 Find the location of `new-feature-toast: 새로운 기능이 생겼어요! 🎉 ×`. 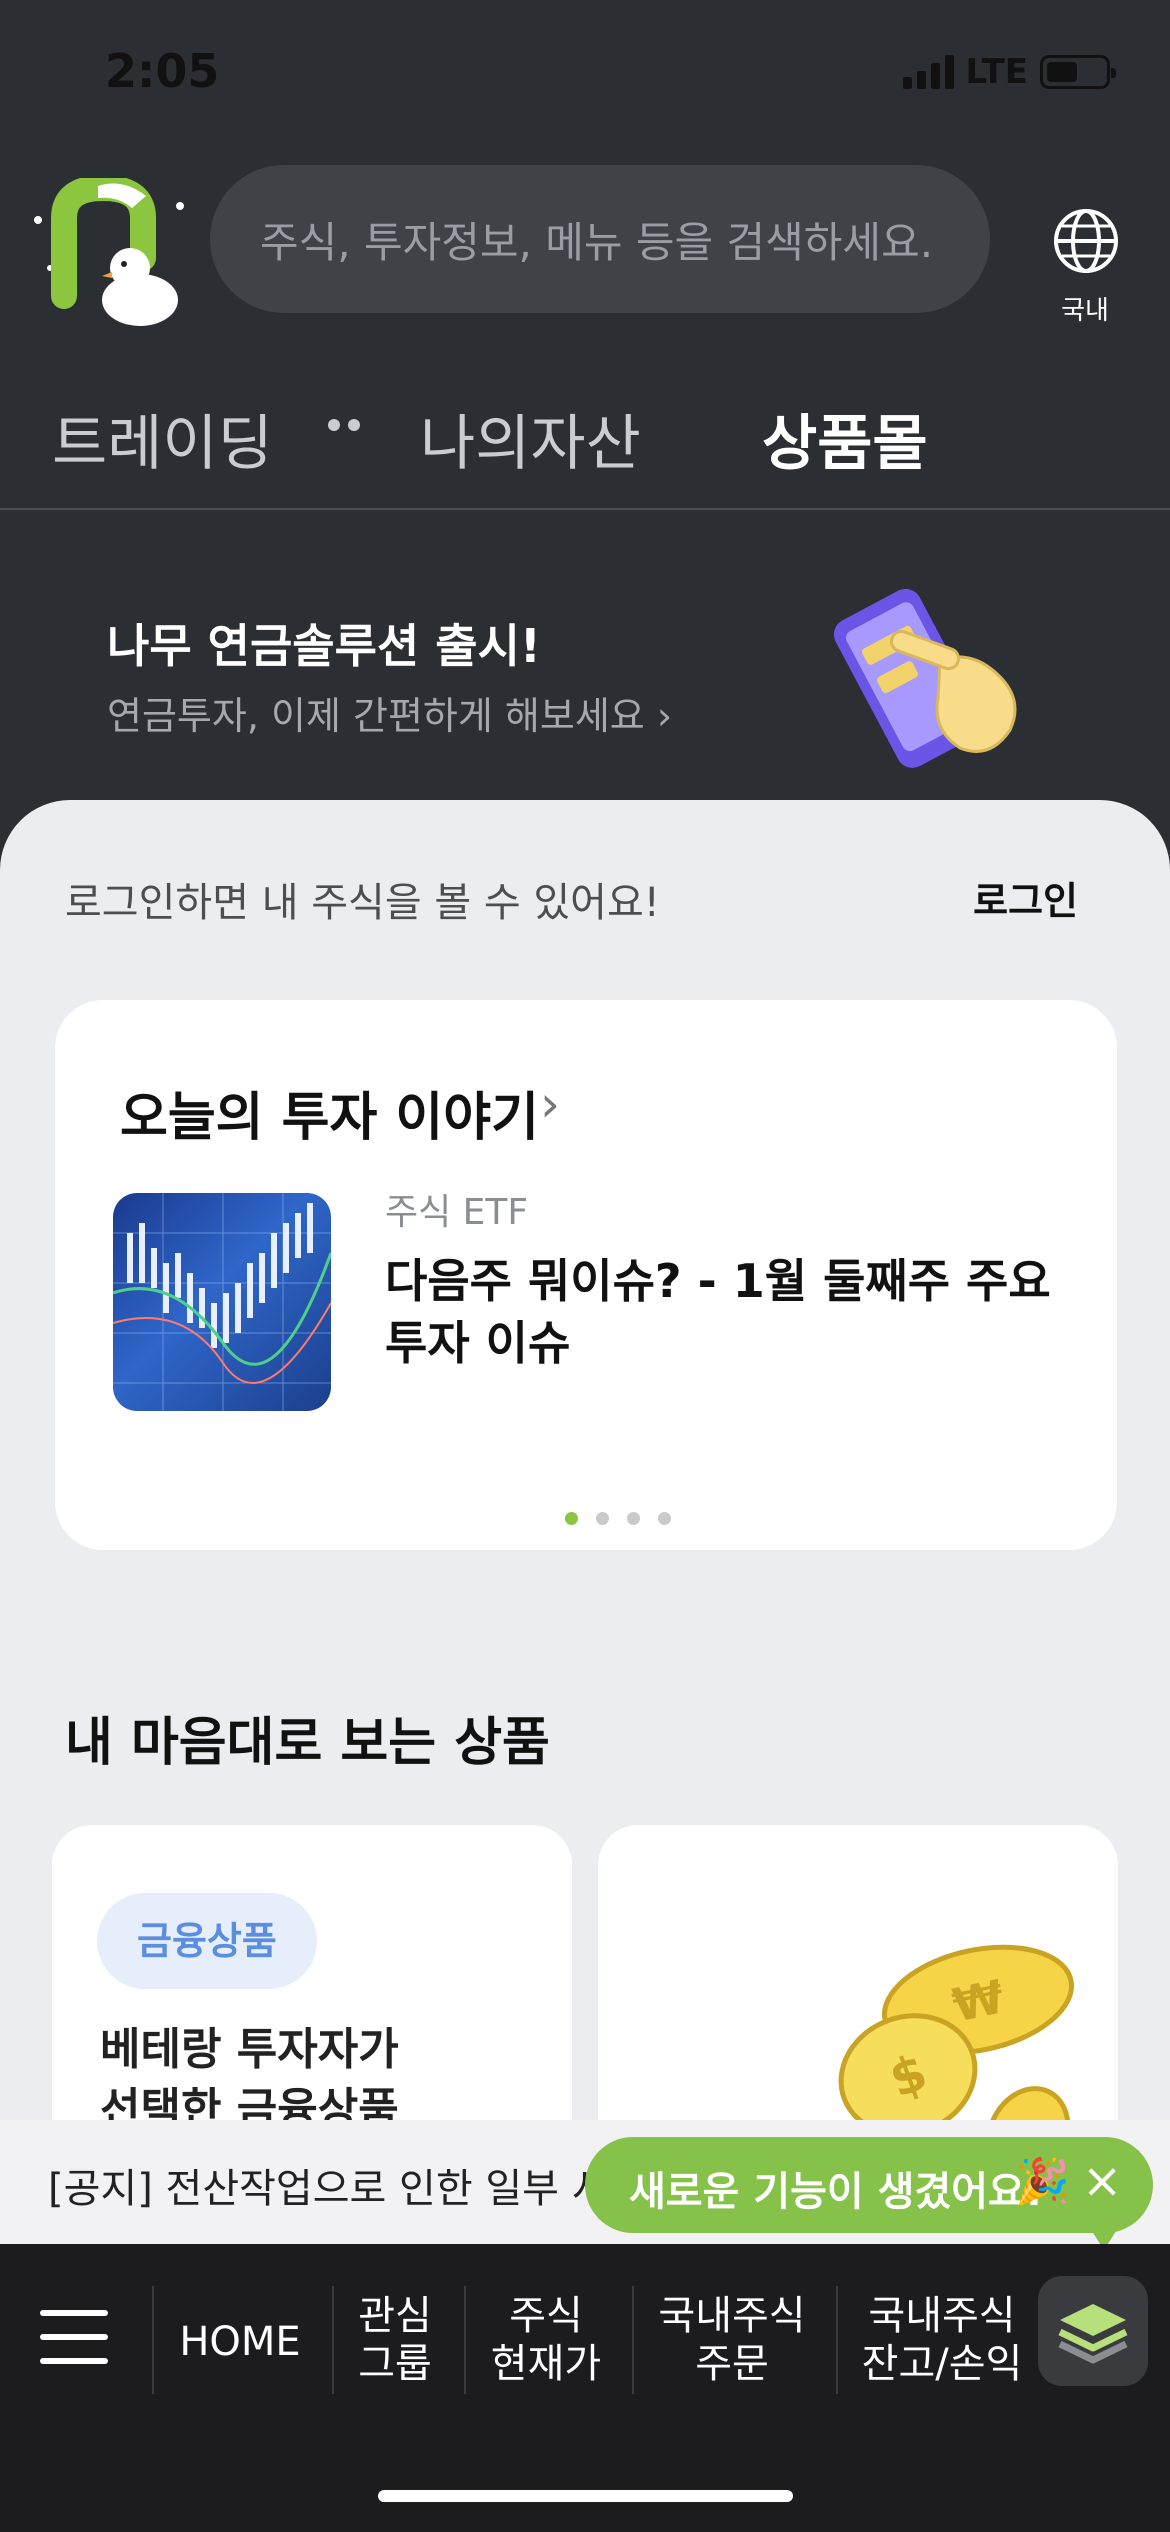

new-feature-toast: 새로운 기능이 생겼어요! 🎉 × is located at coordinates (869, 2185).